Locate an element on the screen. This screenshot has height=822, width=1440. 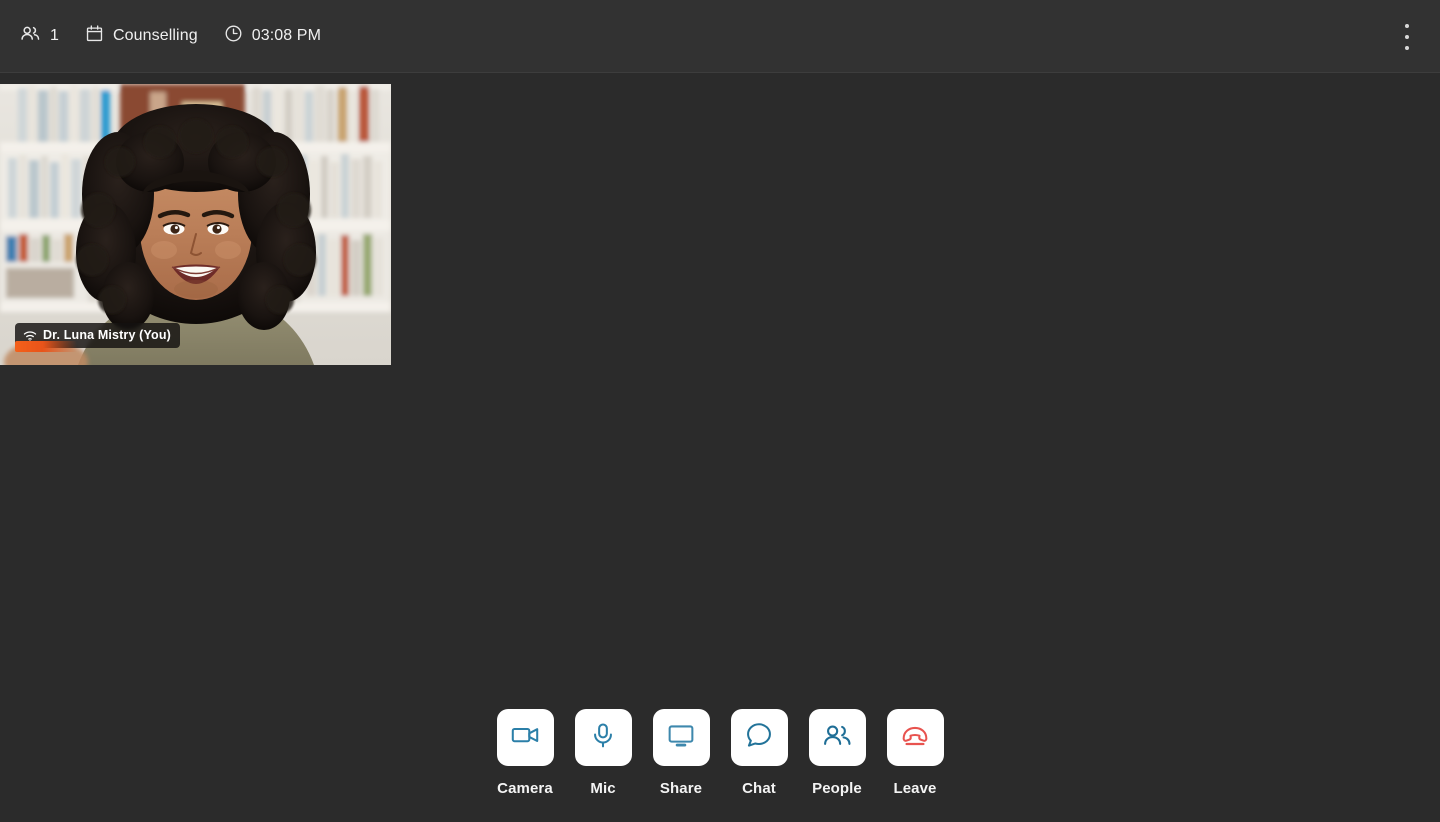
leave-button-surface is located at coordinates (915, 737).